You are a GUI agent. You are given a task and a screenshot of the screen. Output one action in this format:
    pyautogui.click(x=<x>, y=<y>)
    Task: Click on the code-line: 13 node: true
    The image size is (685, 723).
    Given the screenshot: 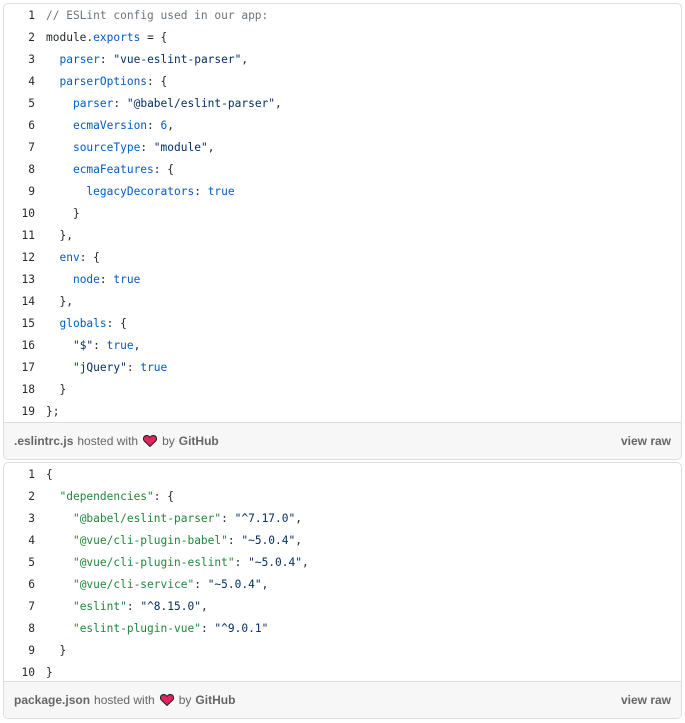 What is the action you would take?
    pyautogui.click(x=342, y=280)
    